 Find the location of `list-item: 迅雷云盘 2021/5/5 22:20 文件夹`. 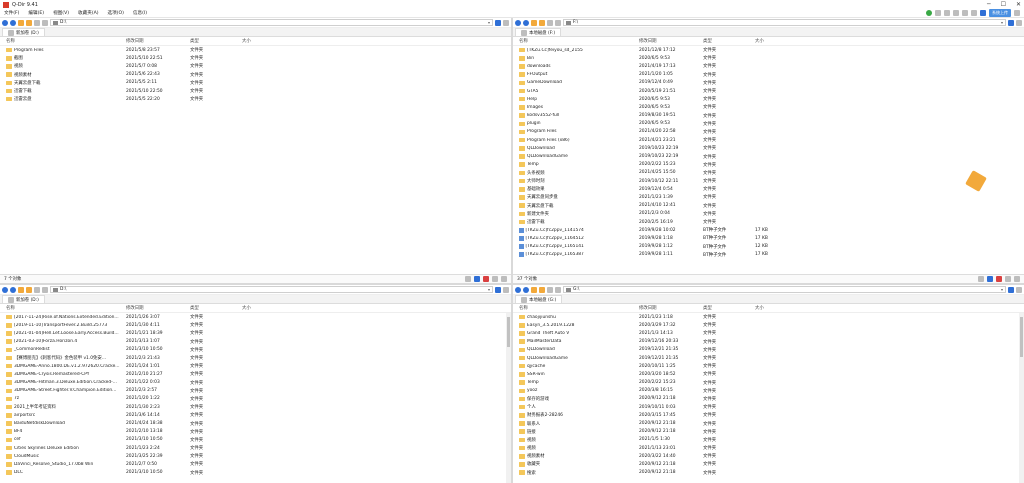

list-item: 迅雷云盘 2021/5/5 22:20 文件夹 is located at coordinates (255, 99).